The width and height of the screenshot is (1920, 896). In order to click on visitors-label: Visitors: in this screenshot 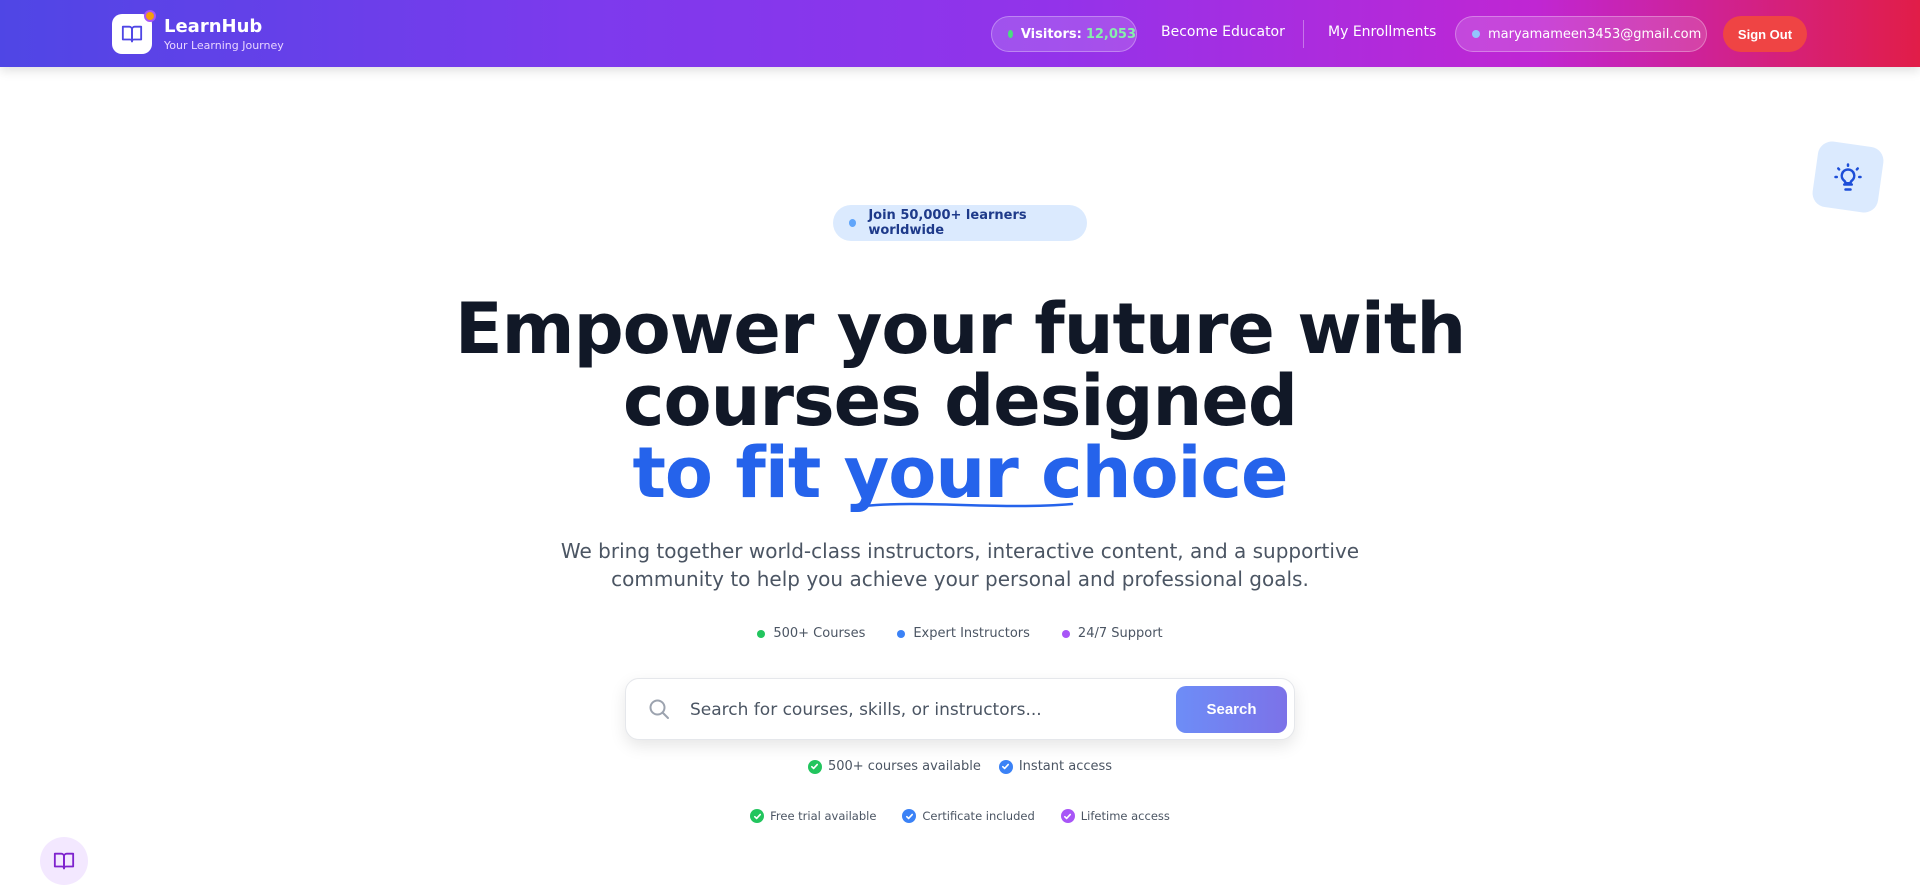, I will do `click(1051, 34)`.